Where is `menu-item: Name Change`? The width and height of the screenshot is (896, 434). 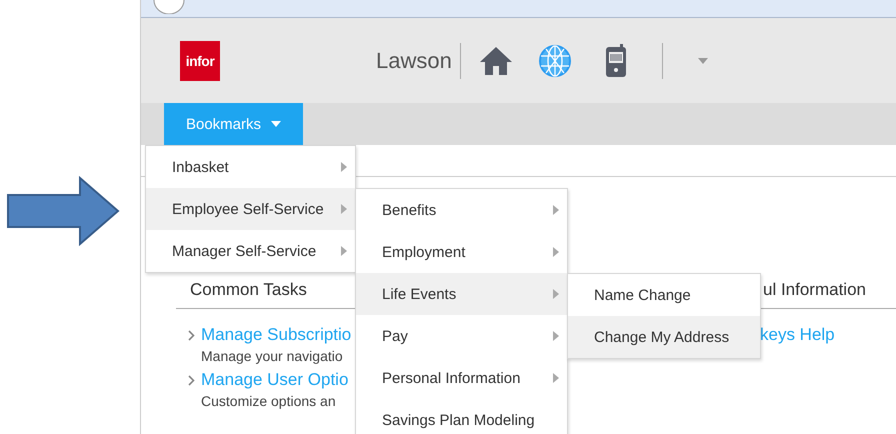 menu-item: Name Change is located at coordinates (664, 295).